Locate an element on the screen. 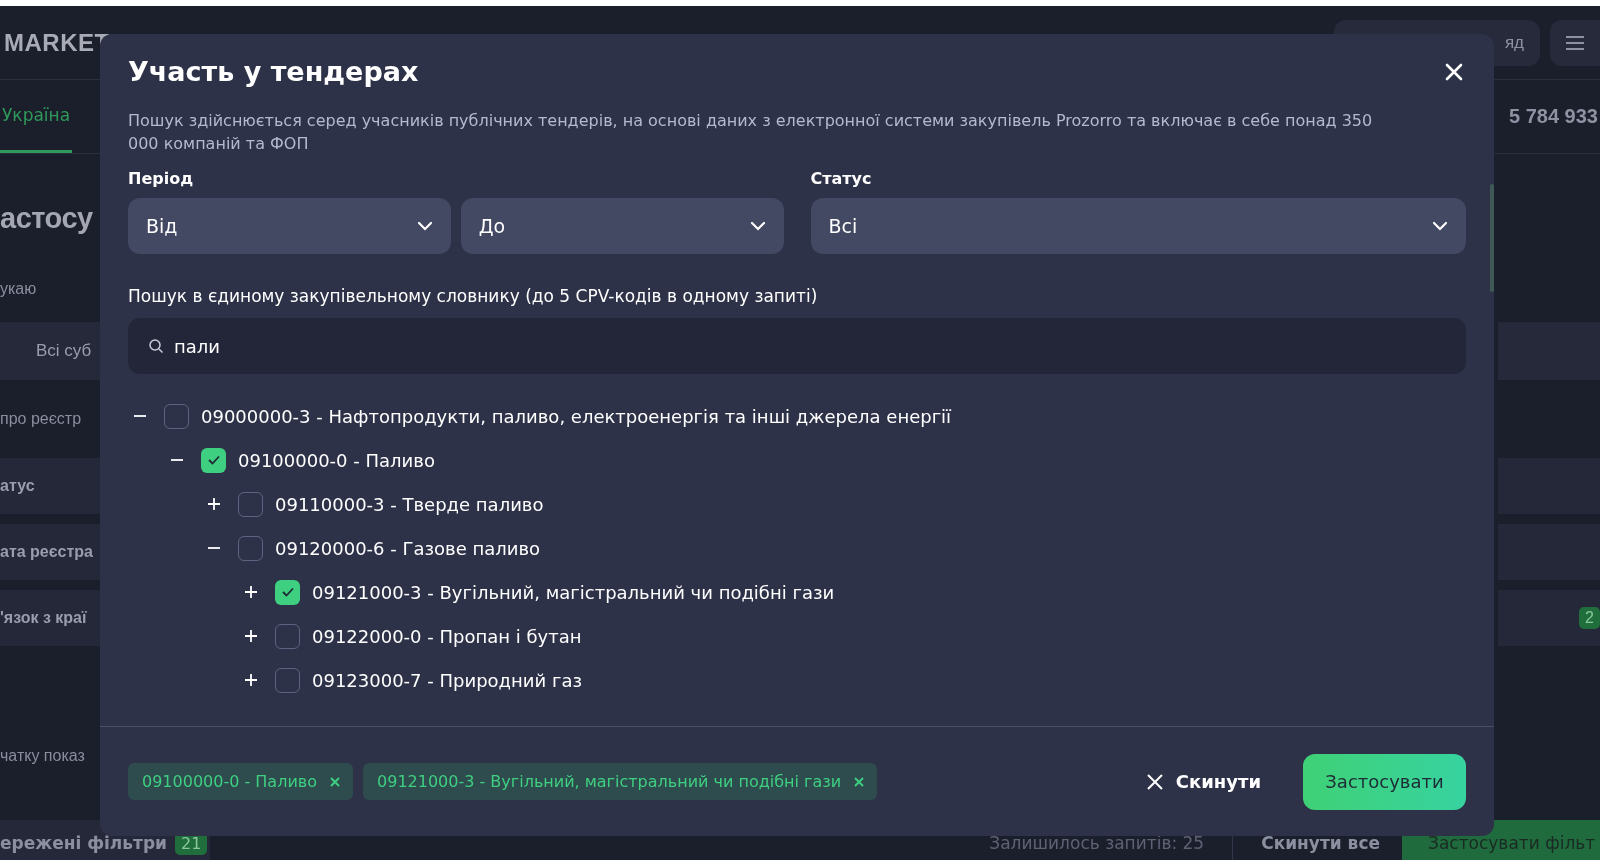 The image size is (1600, 860). selected-code-chip: 09100000-0 - Паливо is located at coordinates (240, 781).